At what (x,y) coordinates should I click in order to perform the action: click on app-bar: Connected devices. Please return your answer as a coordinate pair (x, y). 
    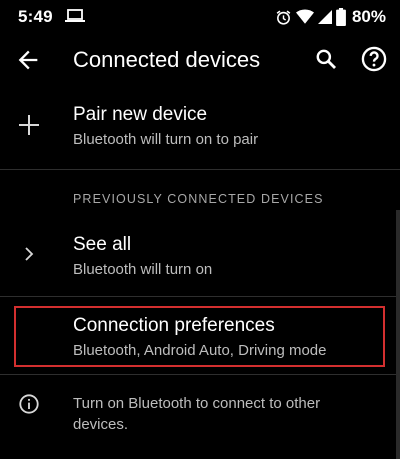
    Looking at the image, I should click on (200, 60).